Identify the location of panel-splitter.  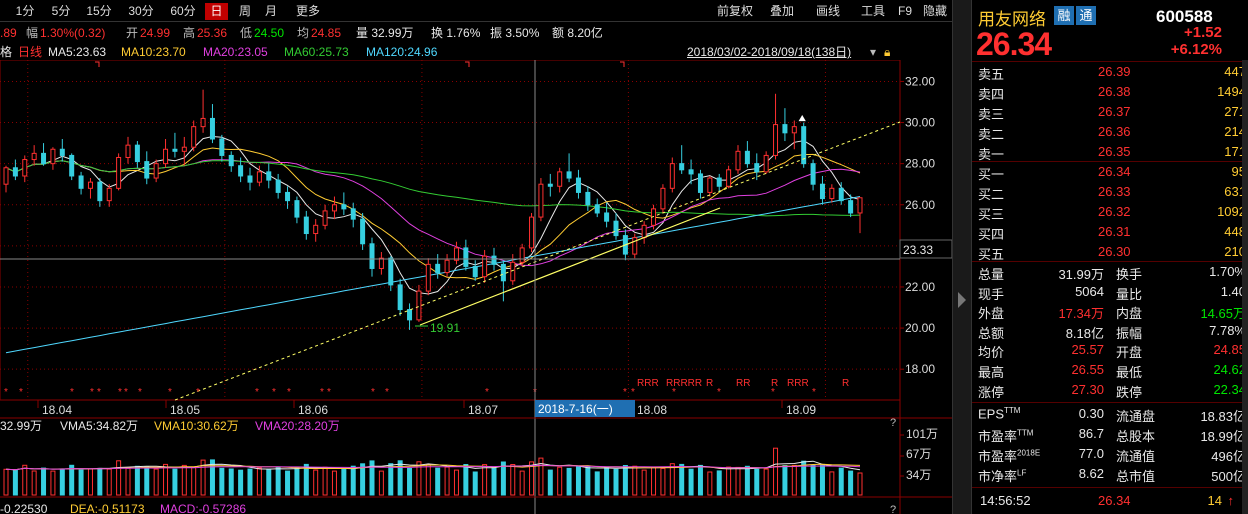
(962, 257).